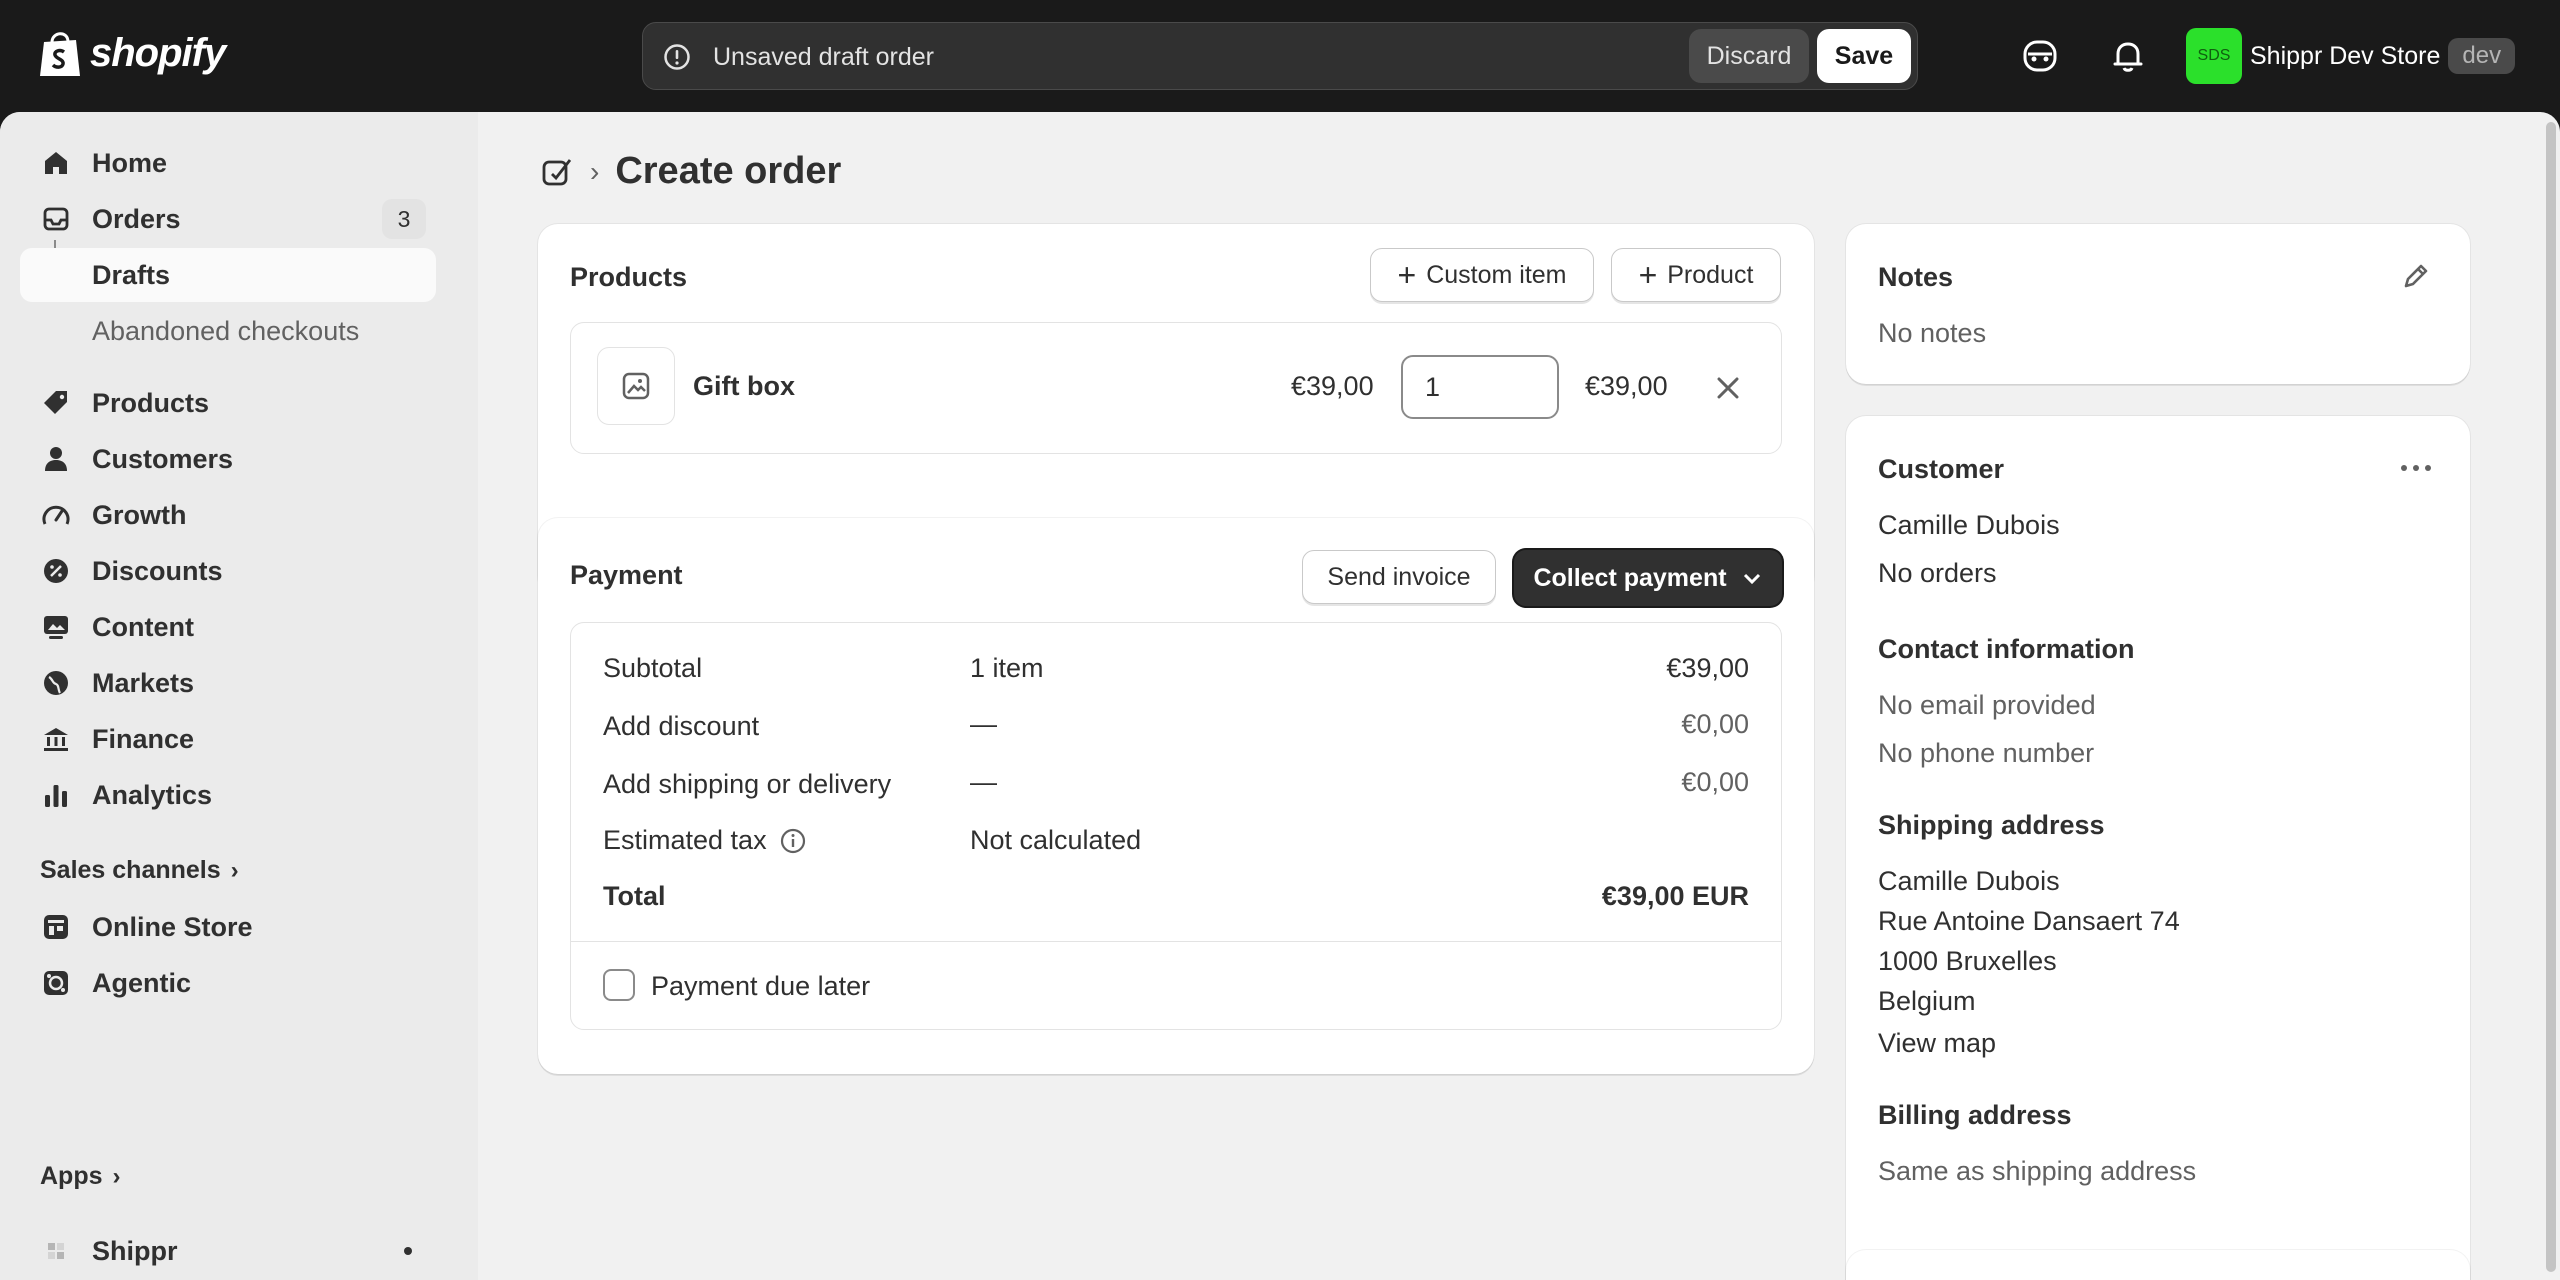 The width and height of the screenshot is (2560, 1280). What do you see at coordinates (1864, 56) in the screenshot?
I see `save-button: Save` at bounding box center [1864, 56].